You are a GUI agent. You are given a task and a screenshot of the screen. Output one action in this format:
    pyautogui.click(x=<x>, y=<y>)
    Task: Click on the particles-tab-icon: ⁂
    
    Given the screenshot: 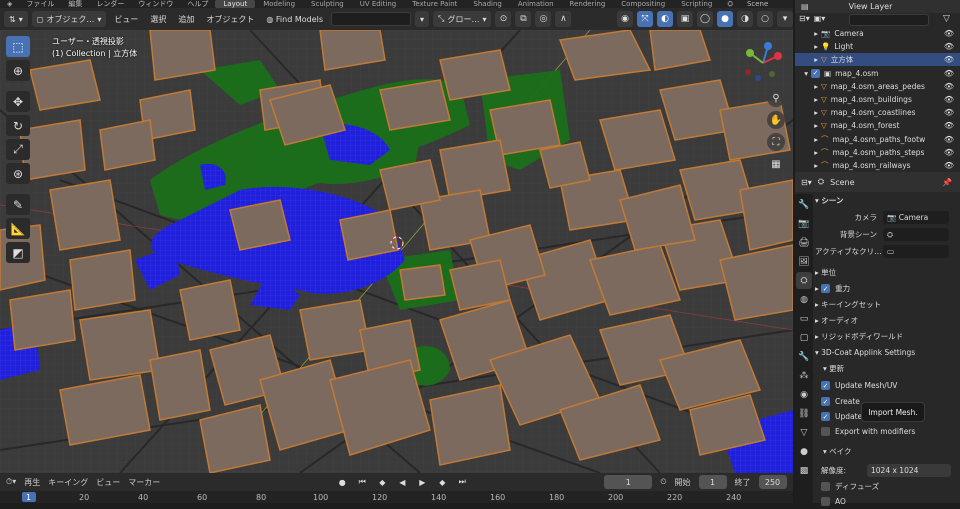 What is the action you would take?
    pyautogui.click(x=804, y=375)
    